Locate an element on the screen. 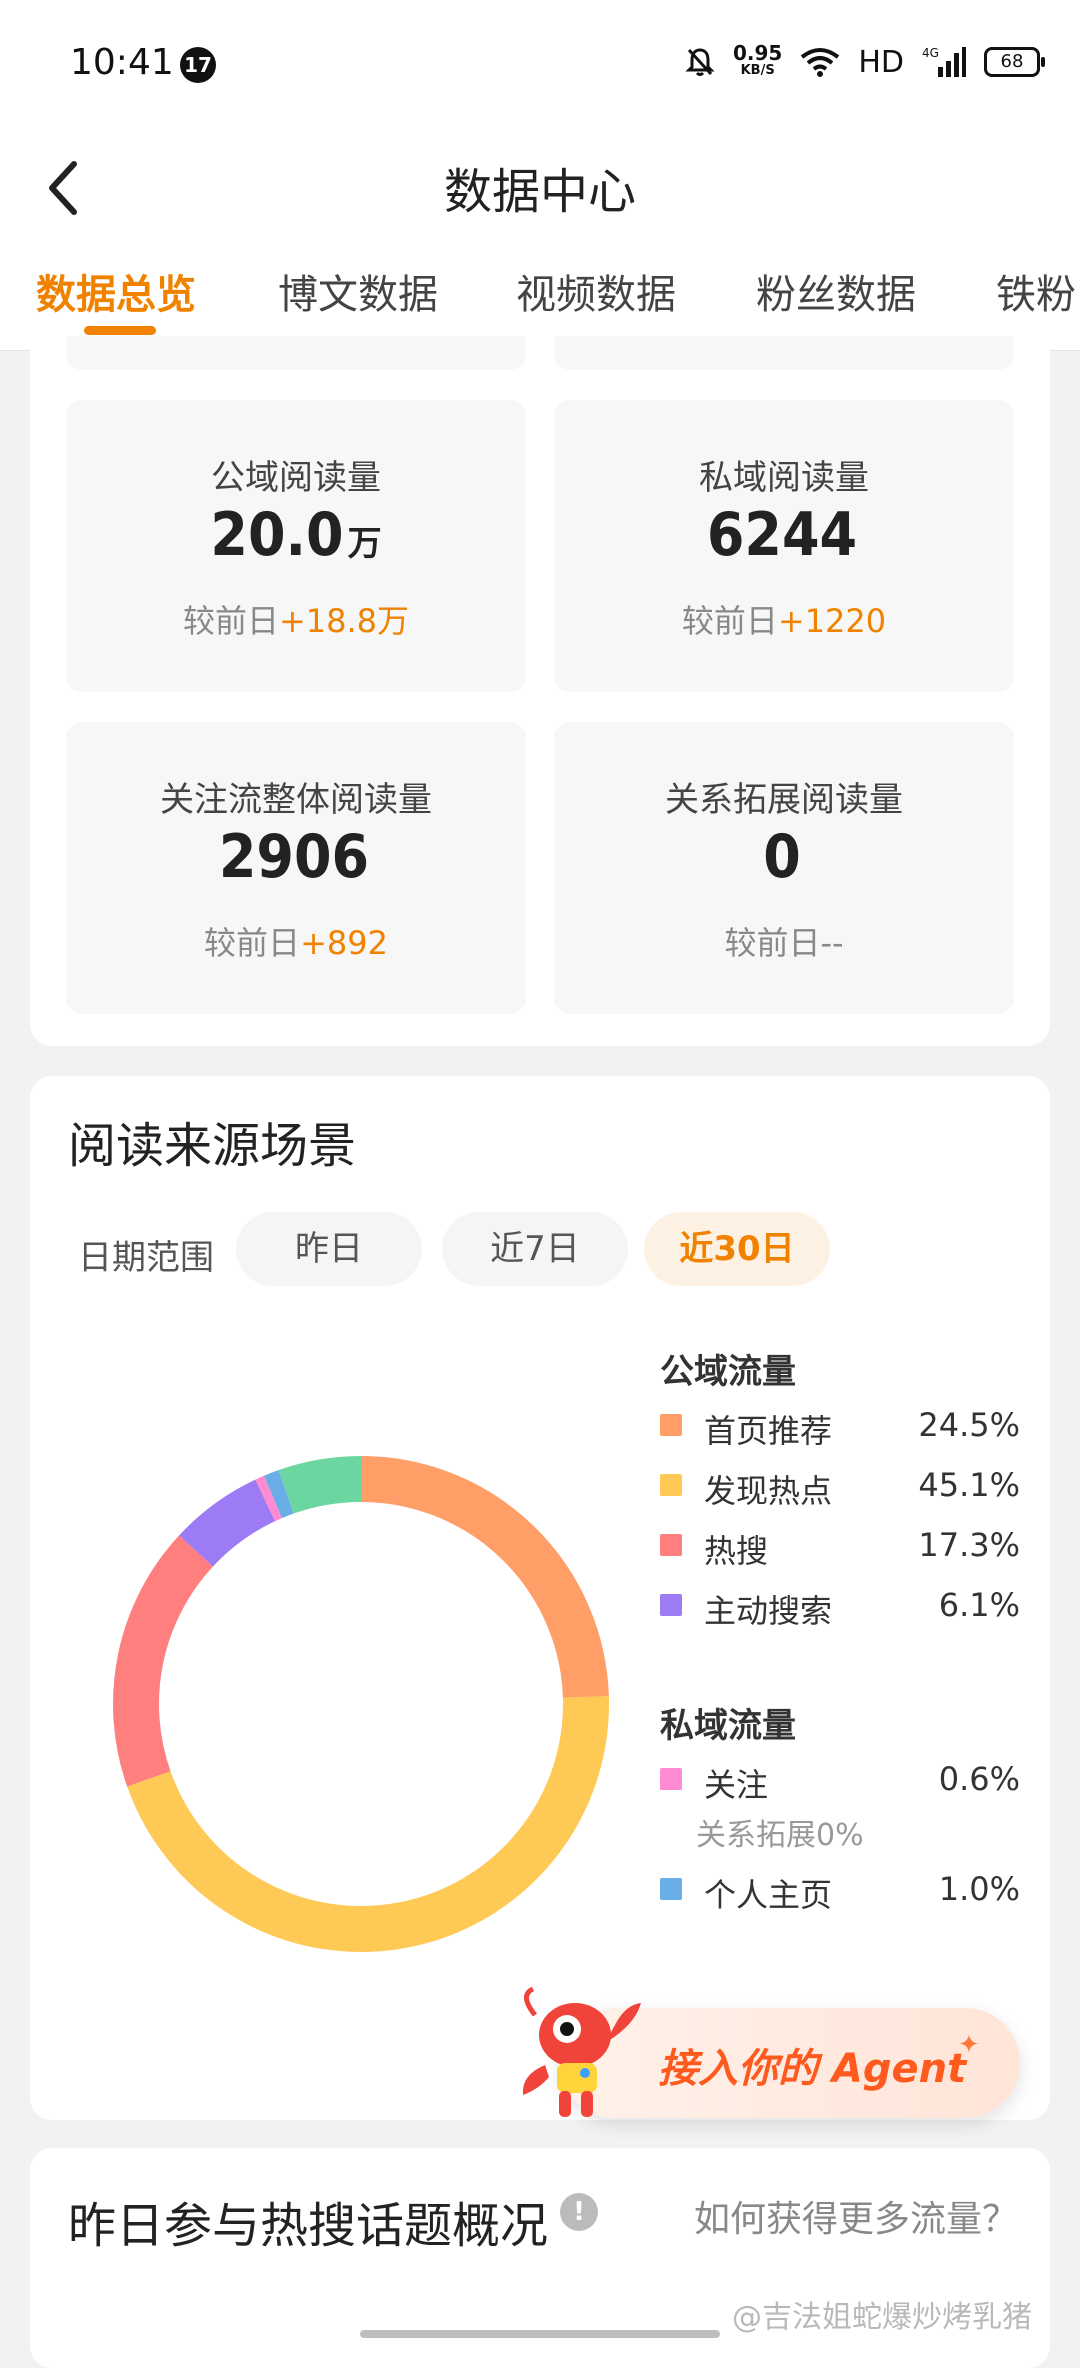  legend-item-active-search: 主动搜索 6.1% is located at coordinates (840, 1607).